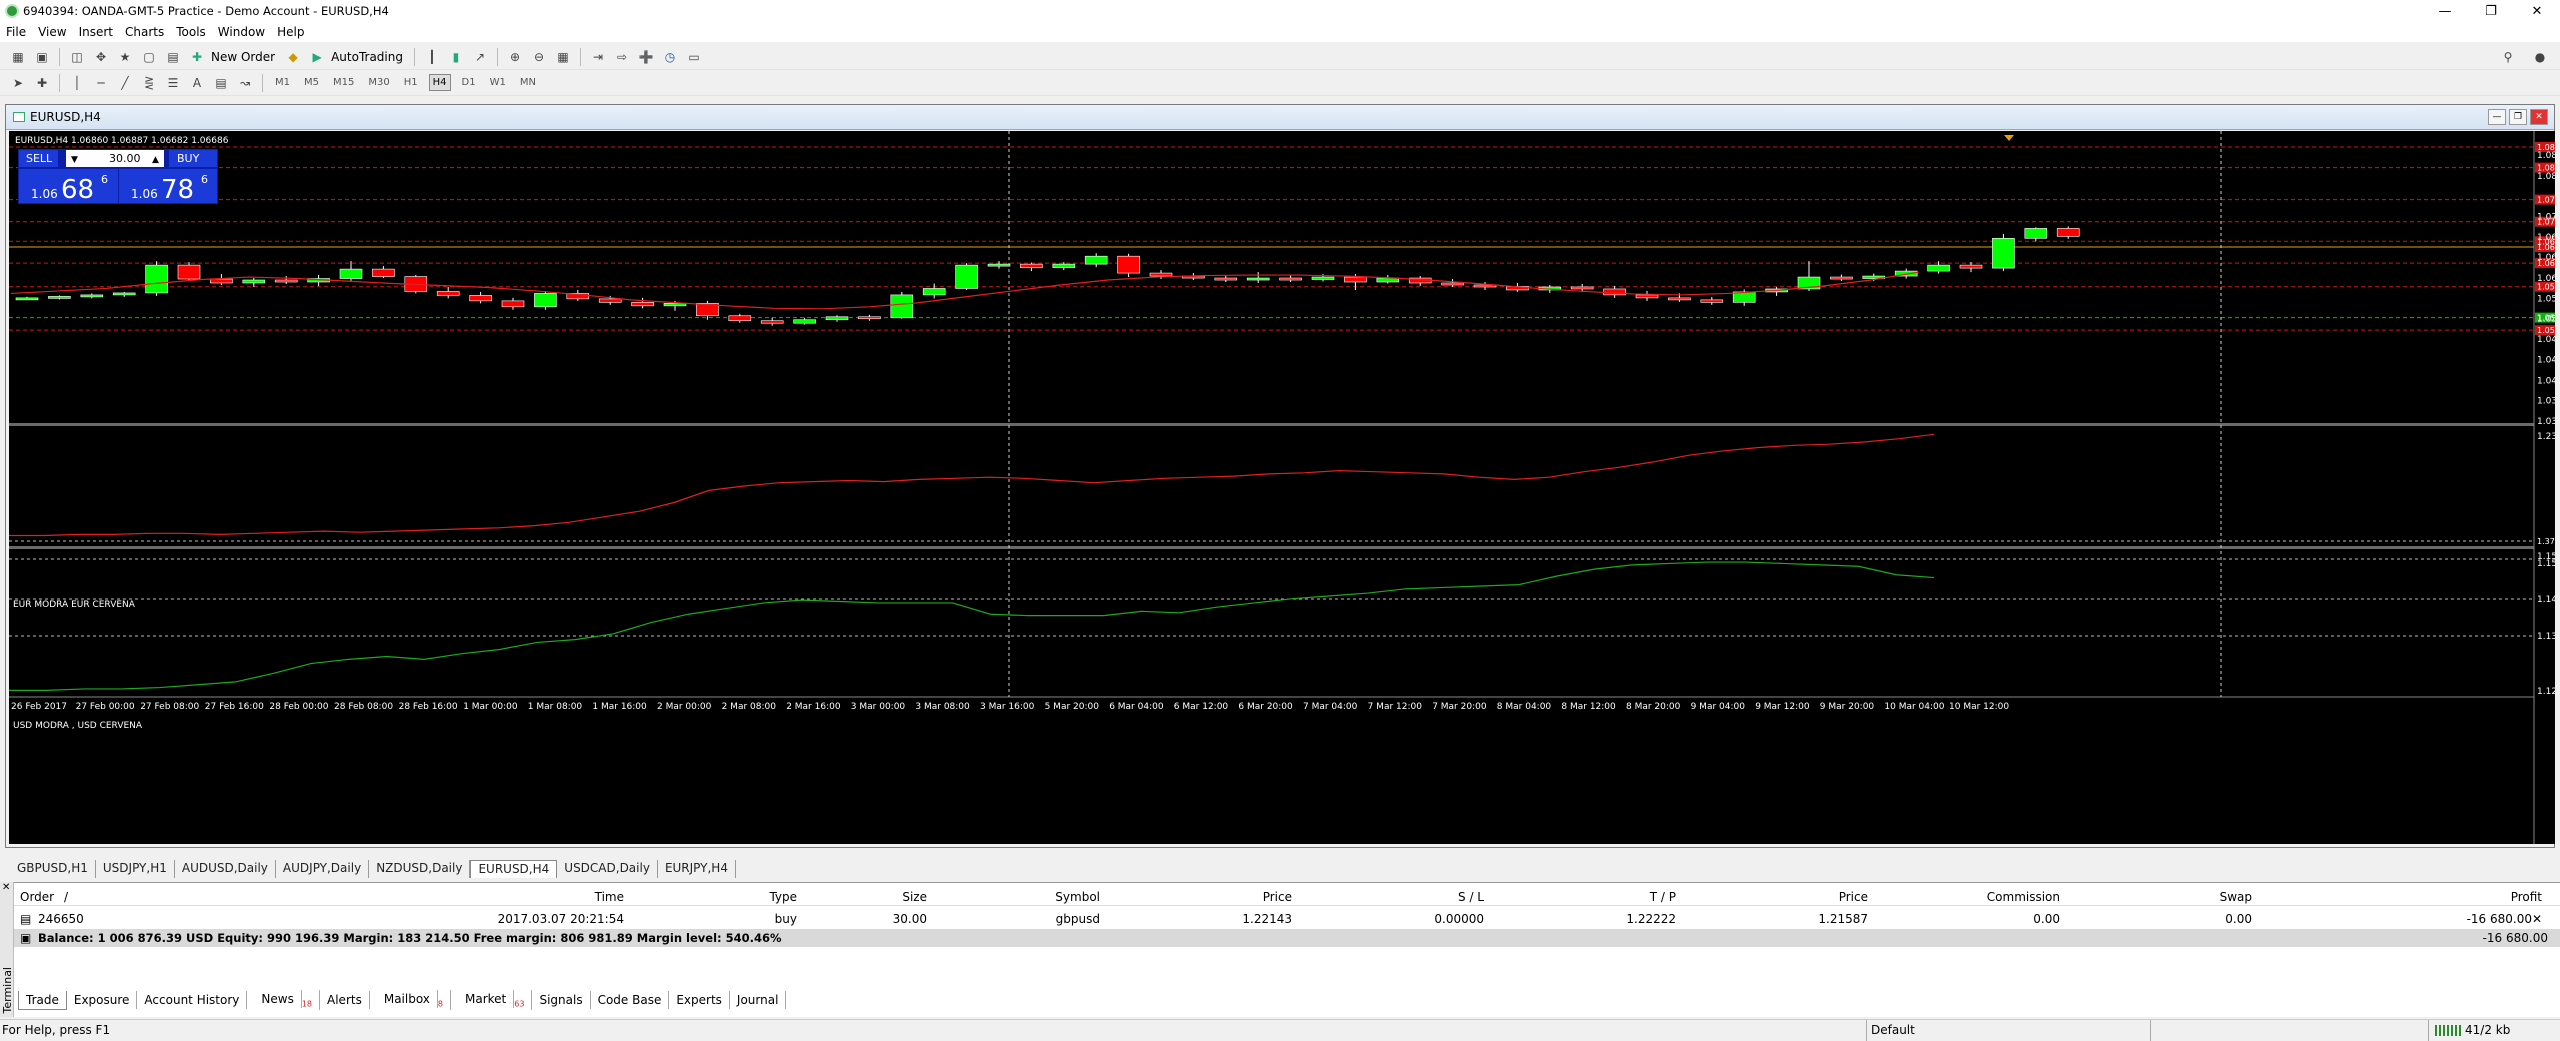 Image resolution: width=2560 pixels, height=1041 pixels. What do you see at coordinates (862, 897) in the screenshot?
I see `col-size: Size` at bounding box center [862, 897].